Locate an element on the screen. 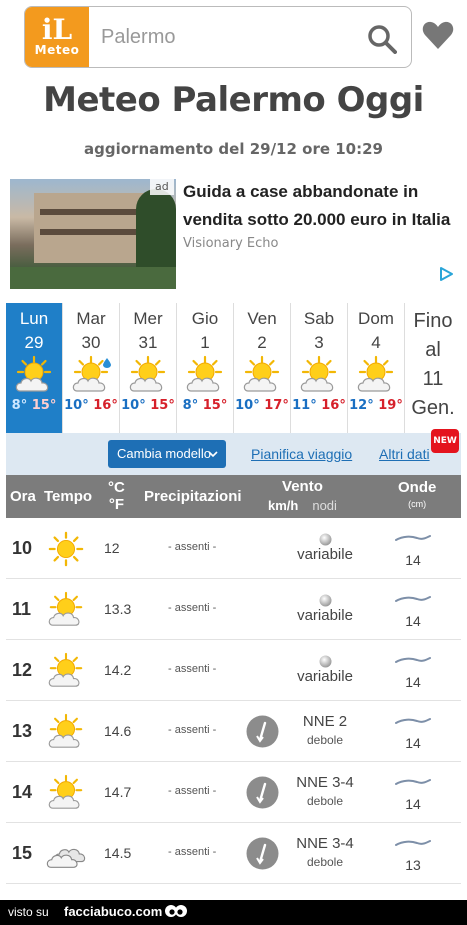 This screenshot has width=467, height=925. day-tab-mer: Mer 31 10° 15° is located at coordinates (148, 368).